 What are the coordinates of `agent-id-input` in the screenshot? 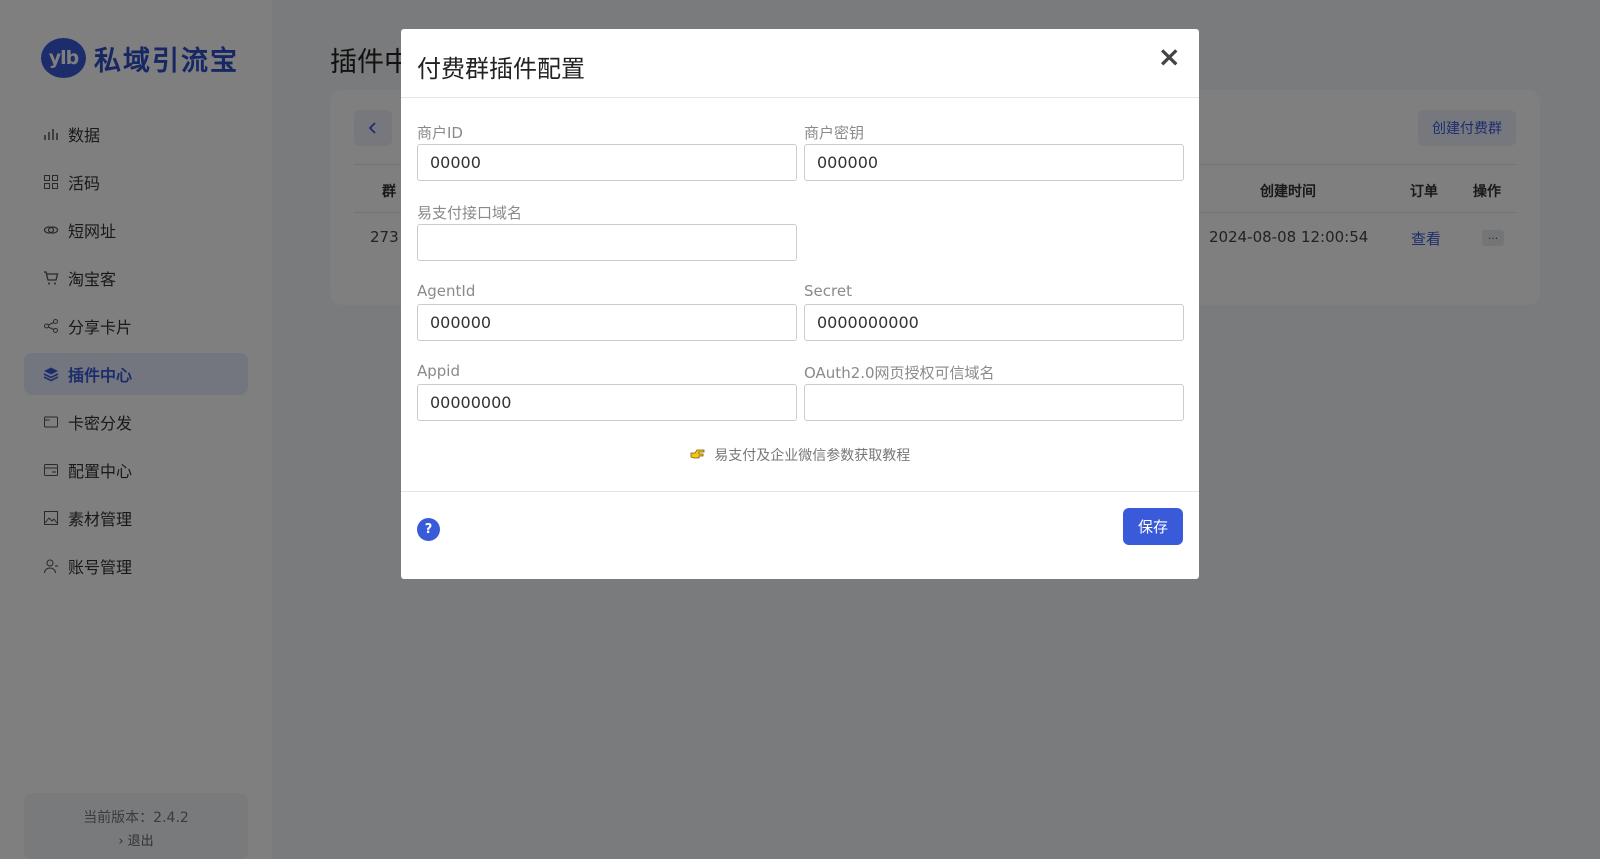 It's located at (607, 322).